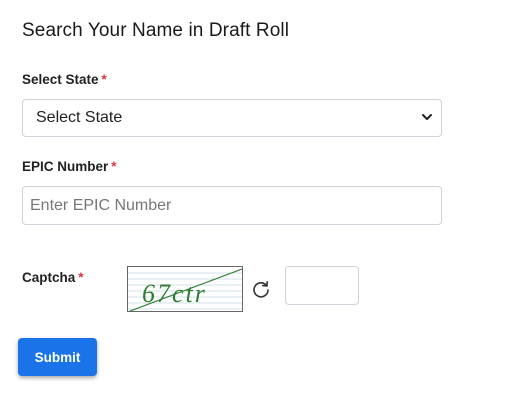  I want to click on epic-number-input: Enter EPIC Number, so click(232, 205).